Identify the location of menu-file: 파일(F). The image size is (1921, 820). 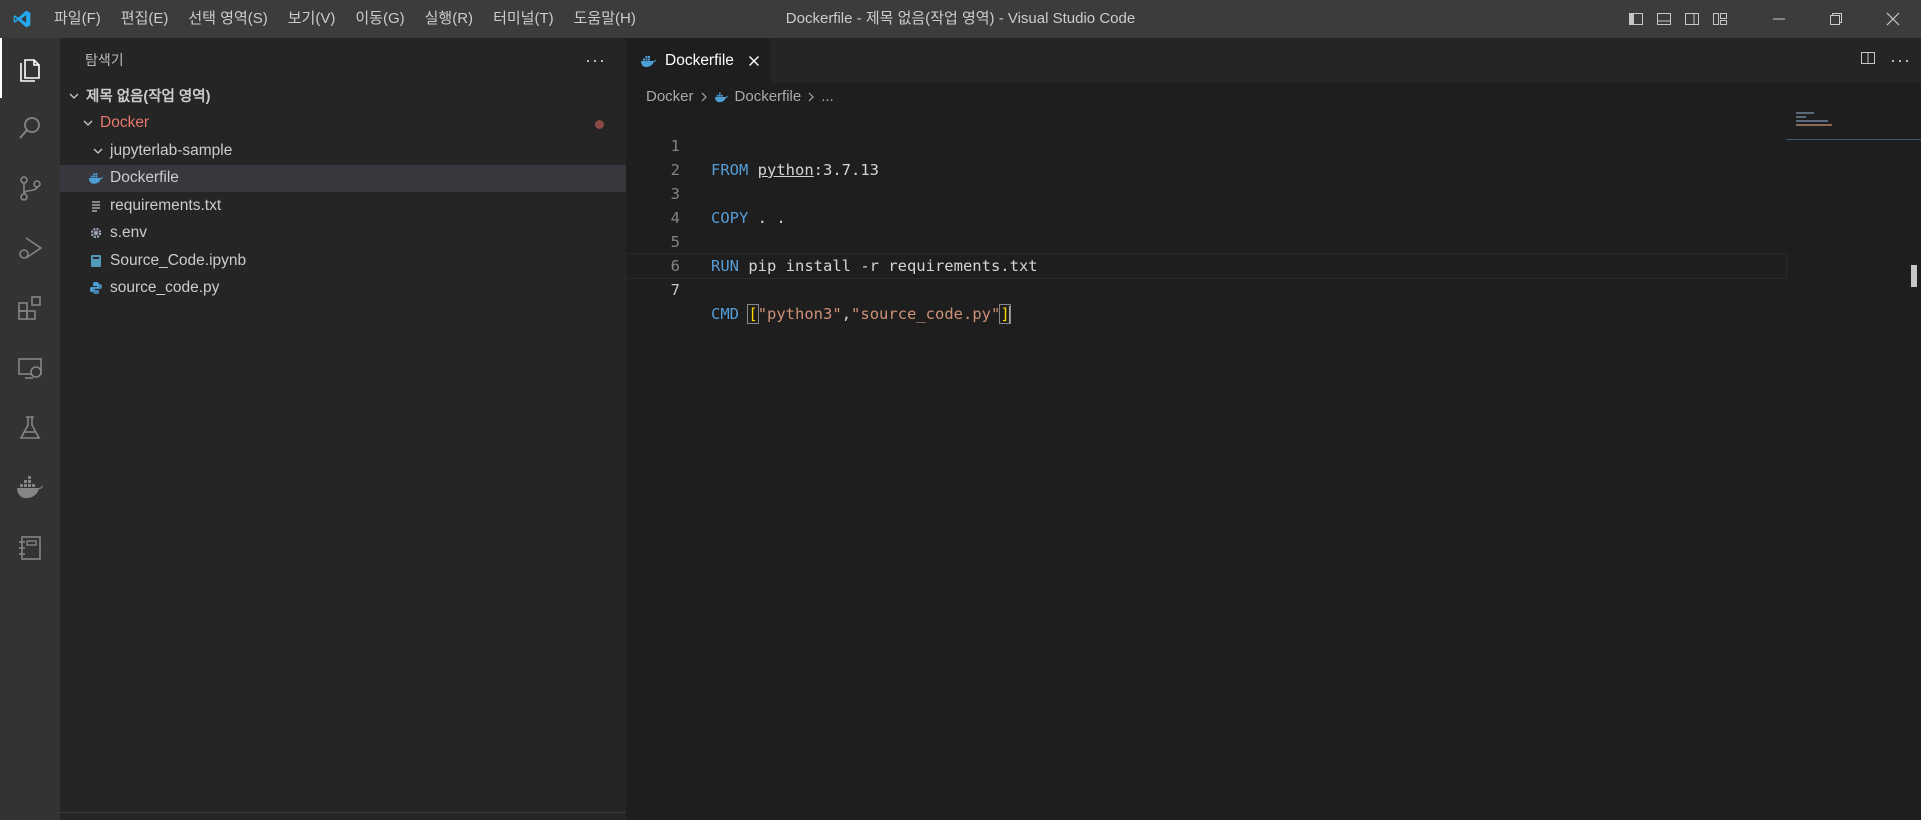
(77, 19).